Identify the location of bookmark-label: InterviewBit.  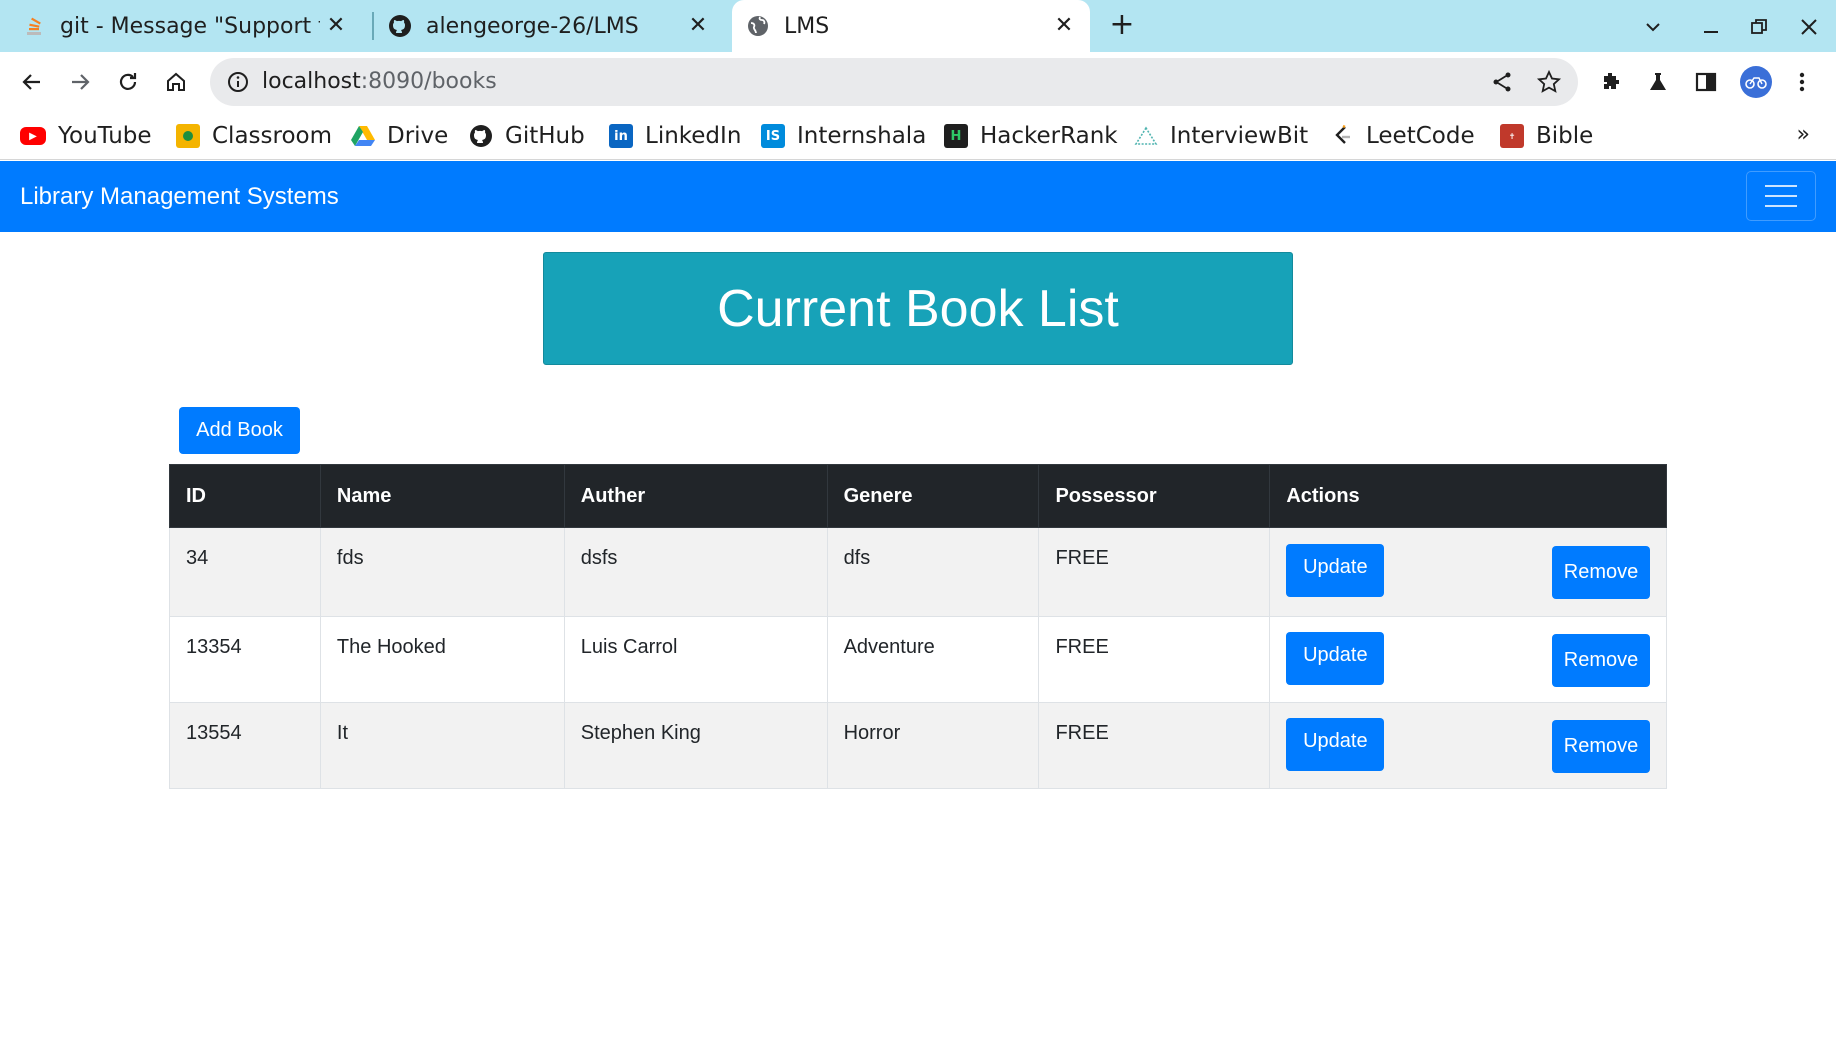
(1239, 136).